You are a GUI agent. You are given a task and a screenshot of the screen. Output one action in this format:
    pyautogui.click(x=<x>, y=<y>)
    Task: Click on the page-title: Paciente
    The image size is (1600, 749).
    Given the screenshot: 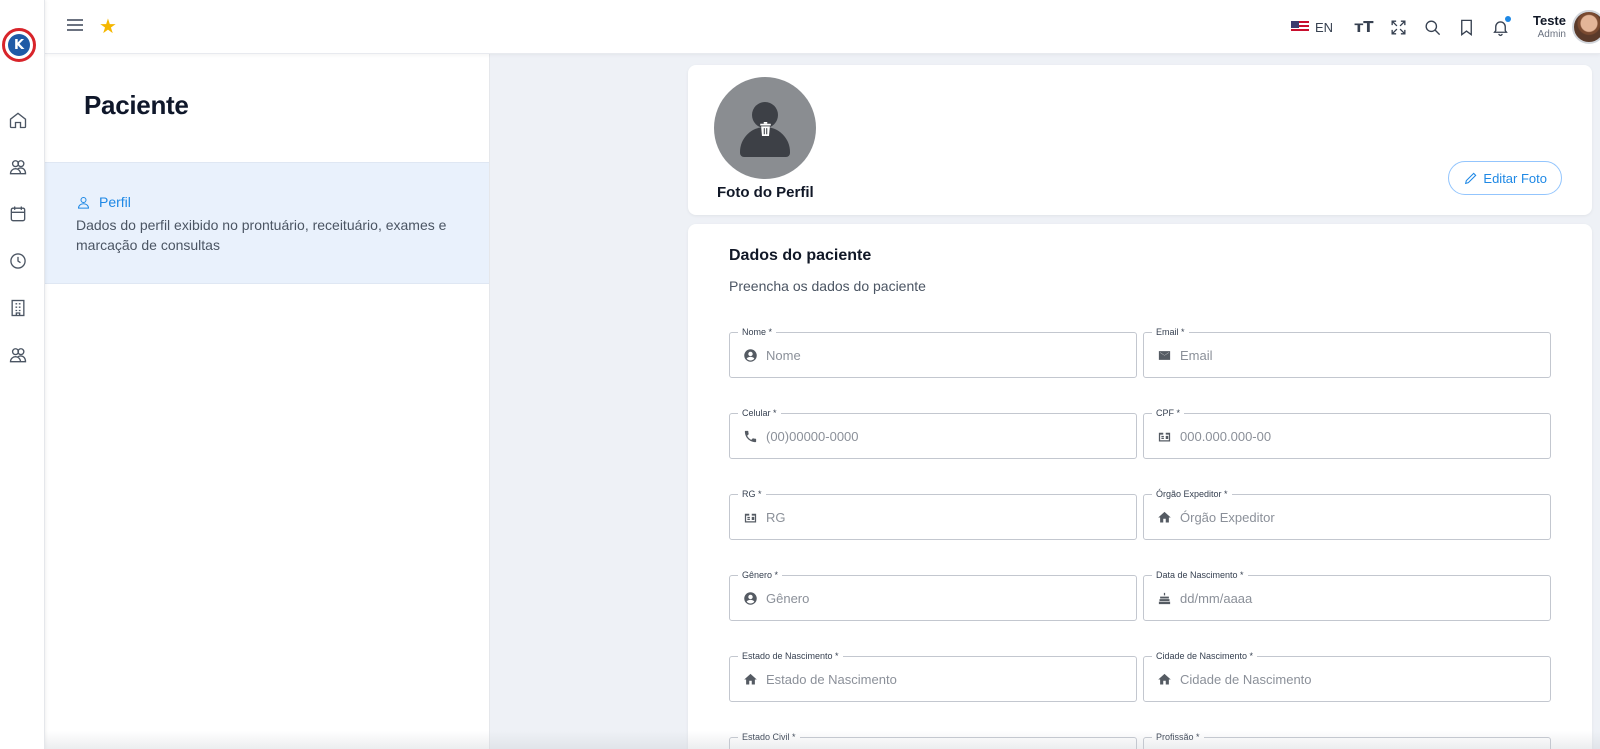 What is the action you would take?
    pyautogui.click(x=136, y=105)
    